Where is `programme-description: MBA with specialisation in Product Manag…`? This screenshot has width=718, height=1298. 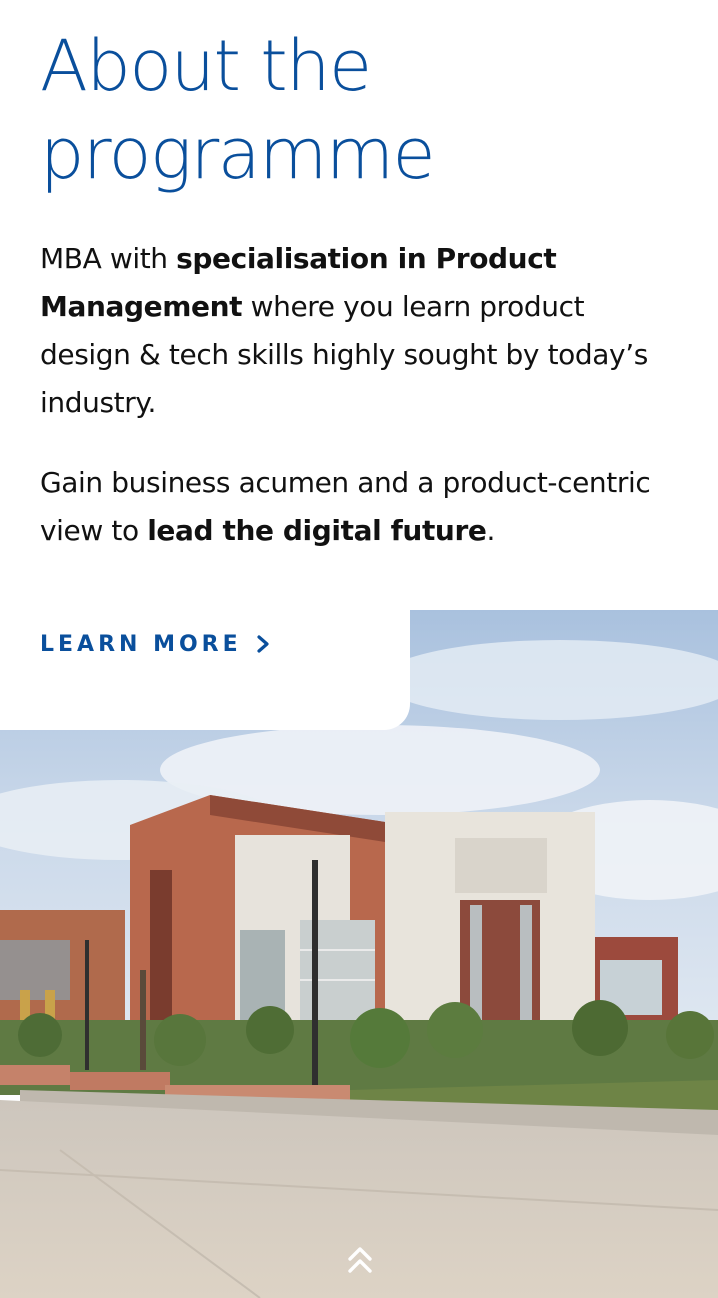 programme-description: MBA with specialisation in Product Manag… is located at coordinates (360, 331).